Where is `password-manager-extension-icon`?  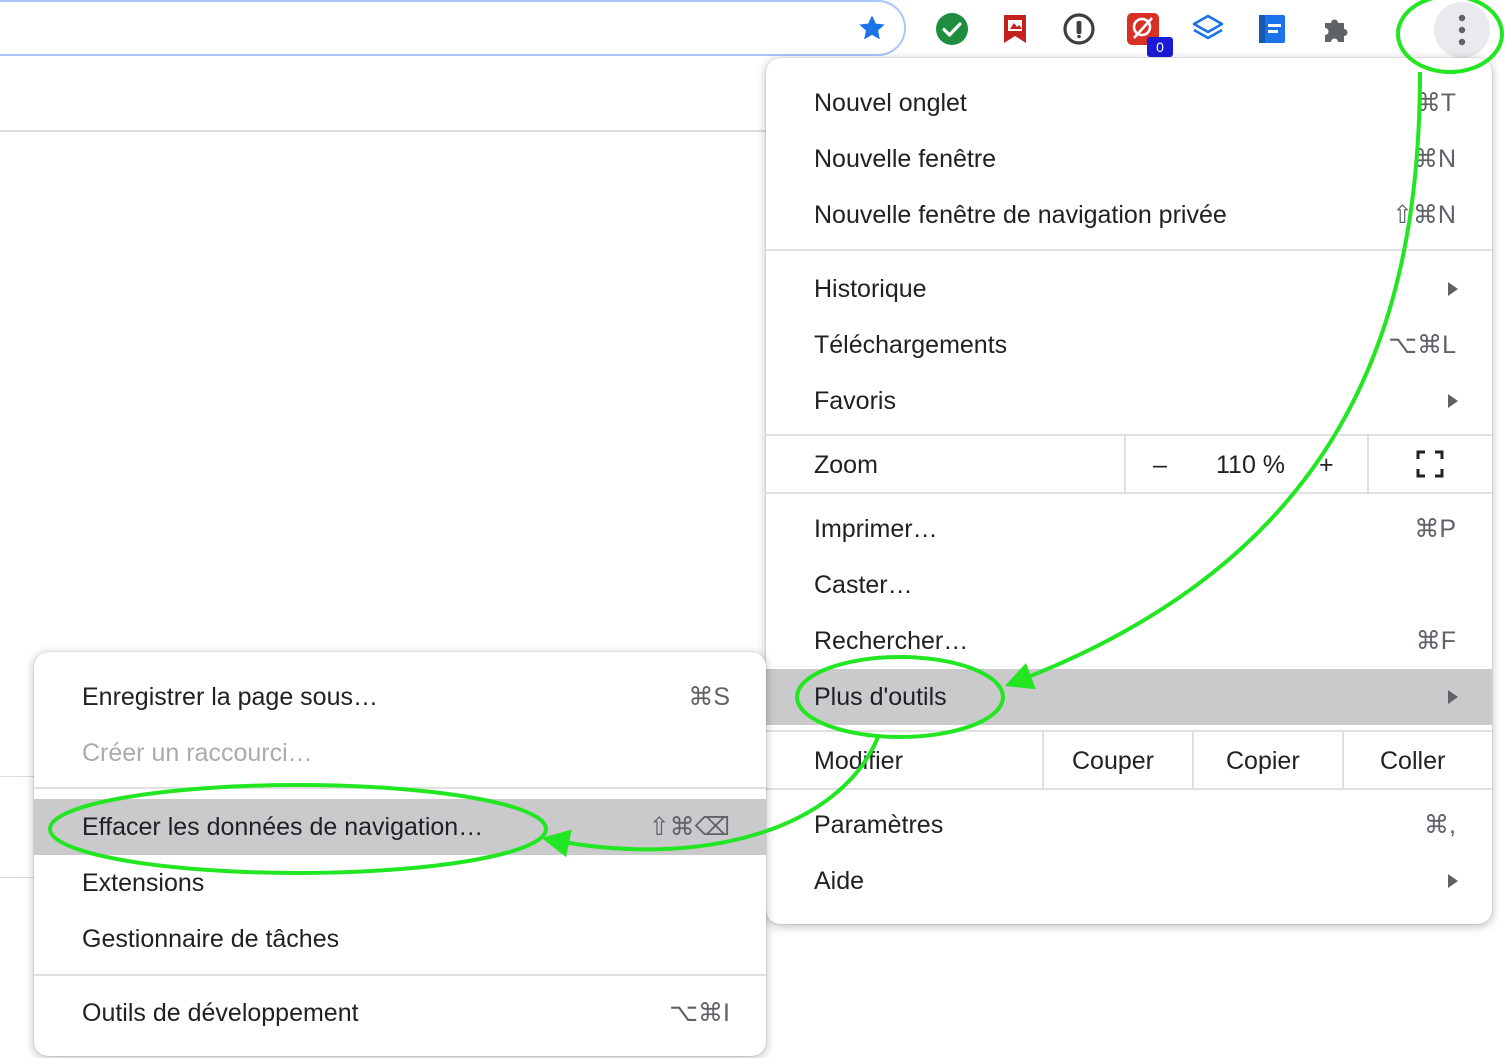
password-manager-extension-icon is located at coordinates (1079, 29).